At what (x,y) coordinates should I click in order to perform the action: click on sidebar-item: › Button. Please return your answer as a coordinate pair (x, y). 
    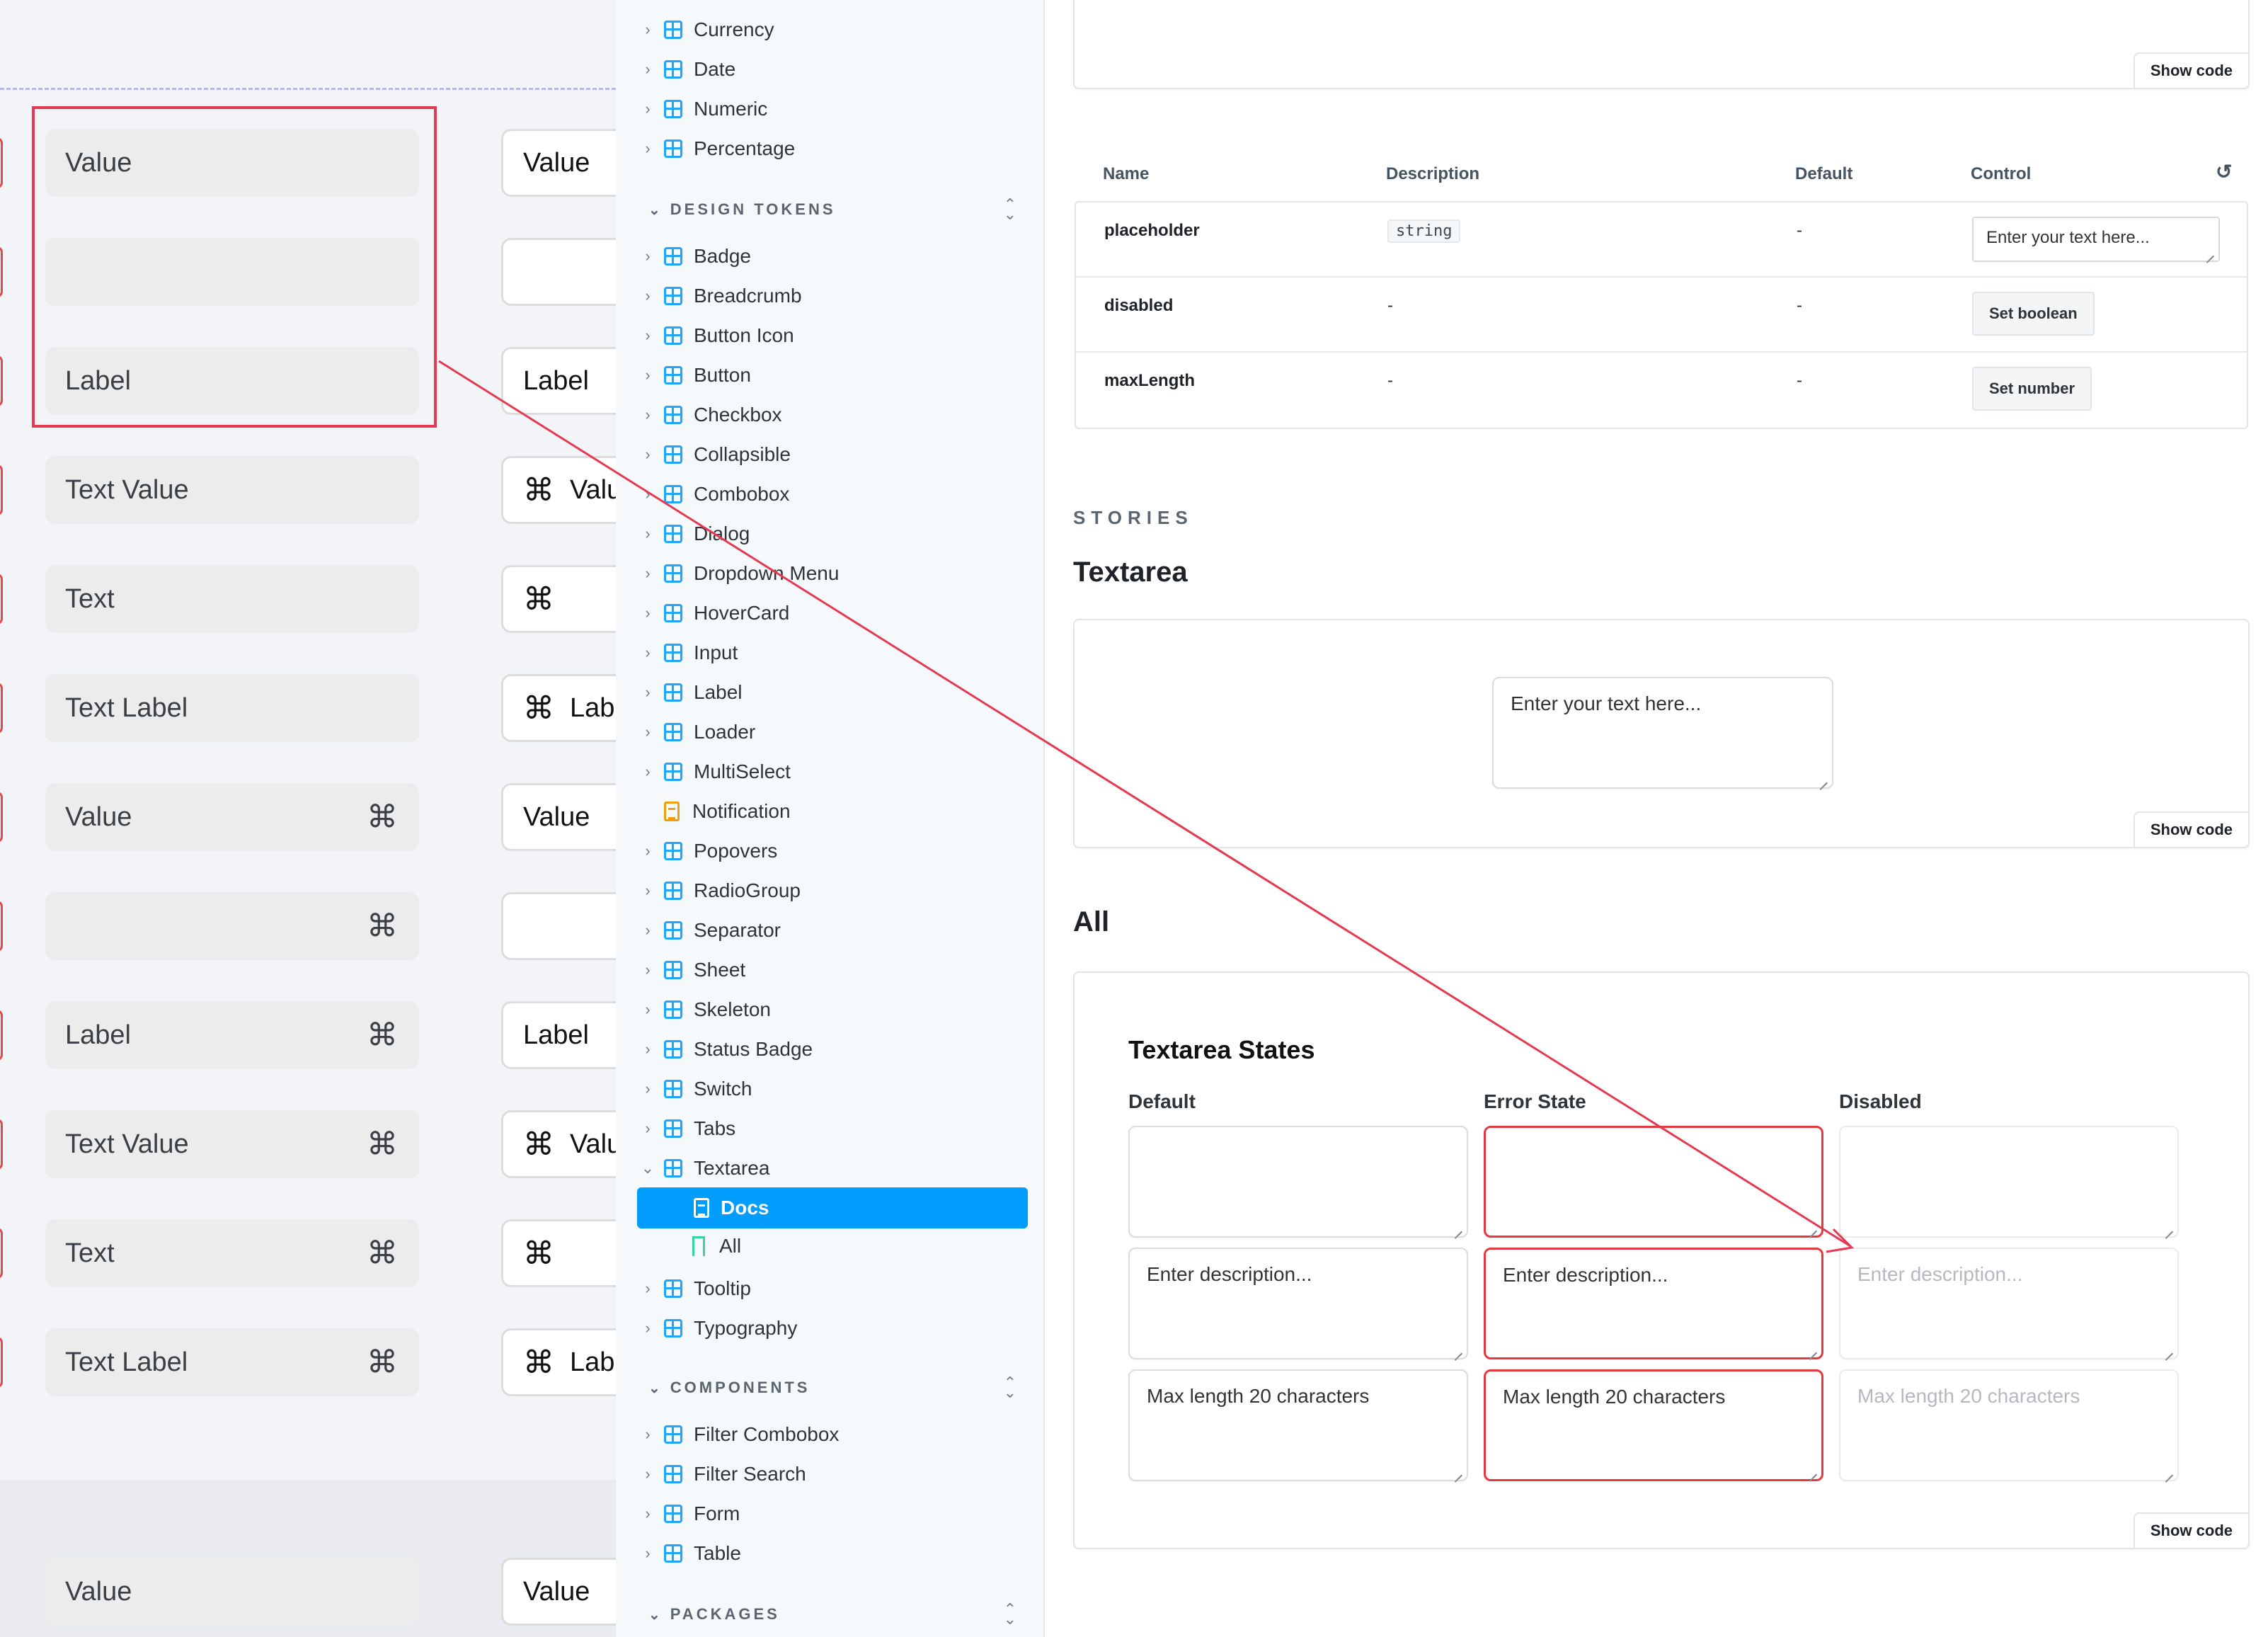
    Looking at the image, I should click on (695, 375).